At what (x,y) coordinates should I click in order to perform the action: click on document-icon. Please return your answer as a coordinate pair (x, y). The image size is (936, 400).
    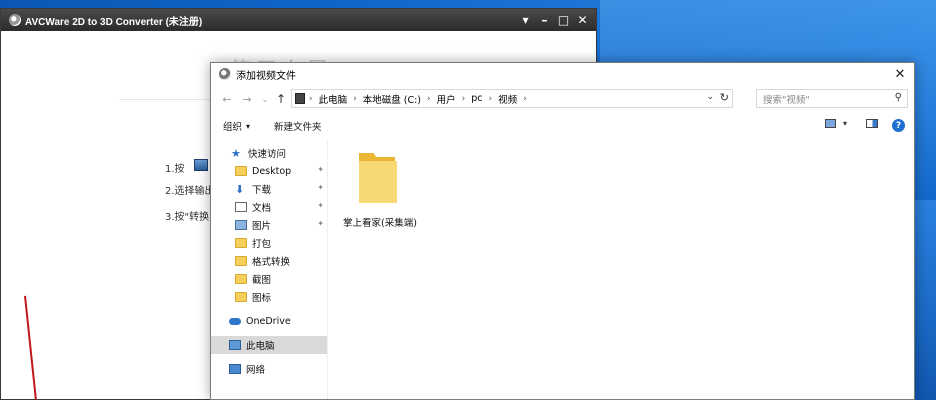
    Looking at the image, I should click on (241, 207).